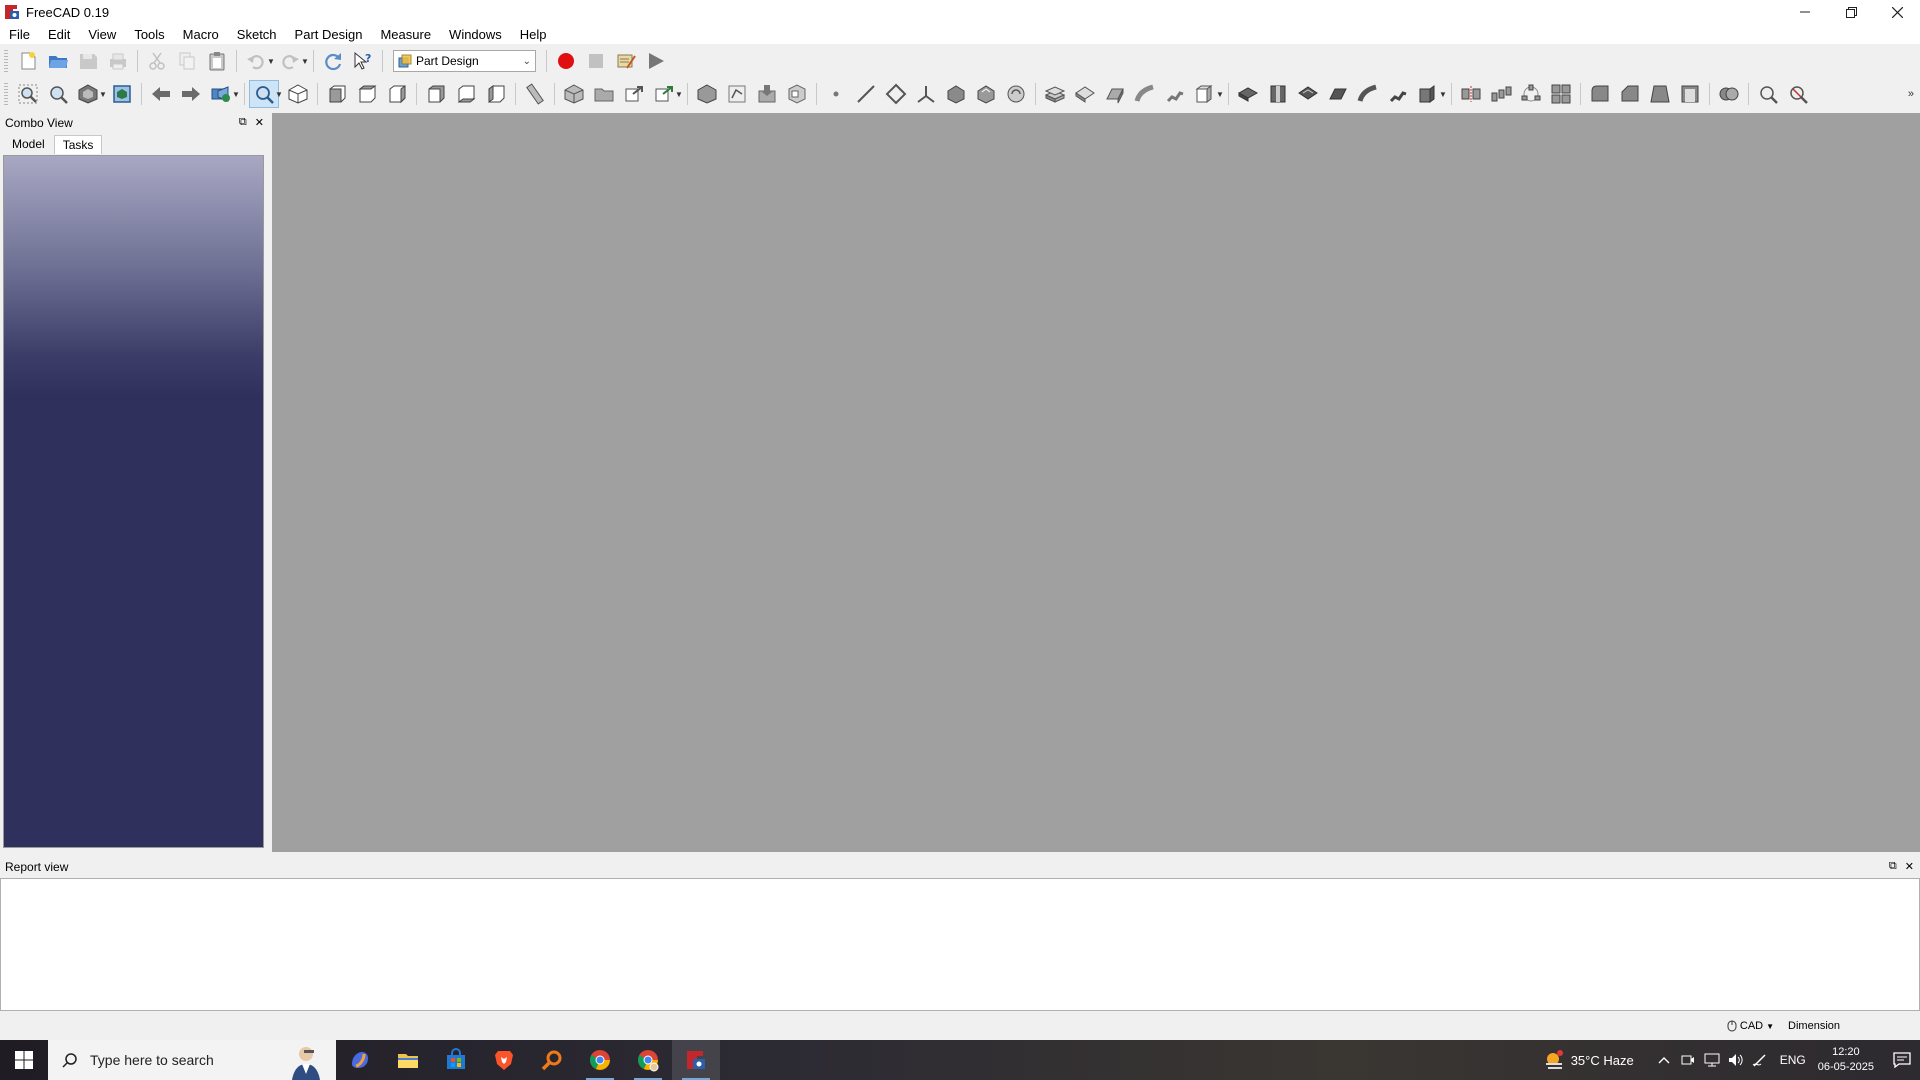 This screenshot has width=1920, height=1080. What do you see at coordinates (28, 144) in the screenshot?
I see `tab-model: Model` at bounding box center [28, 144].